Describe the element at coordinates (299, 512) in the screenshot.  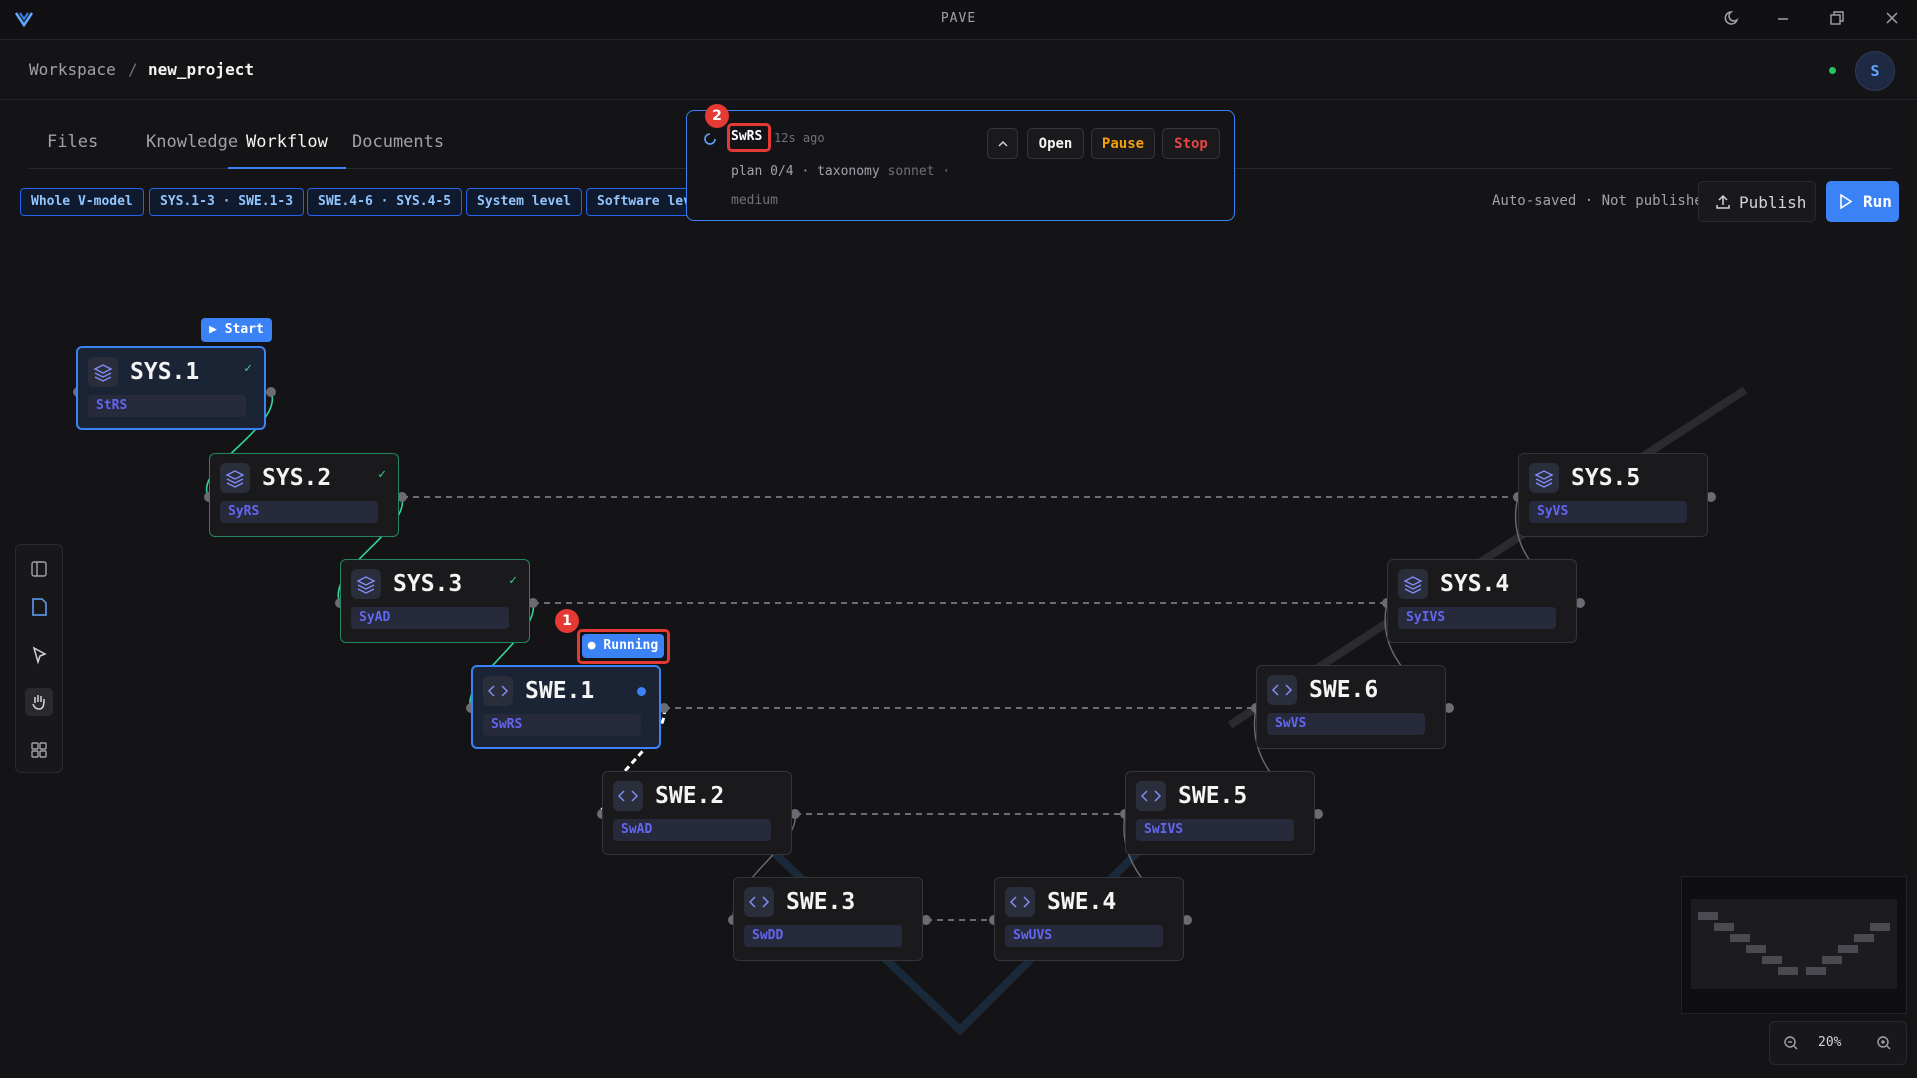
I see `node-artifact: SyRS` at that location.